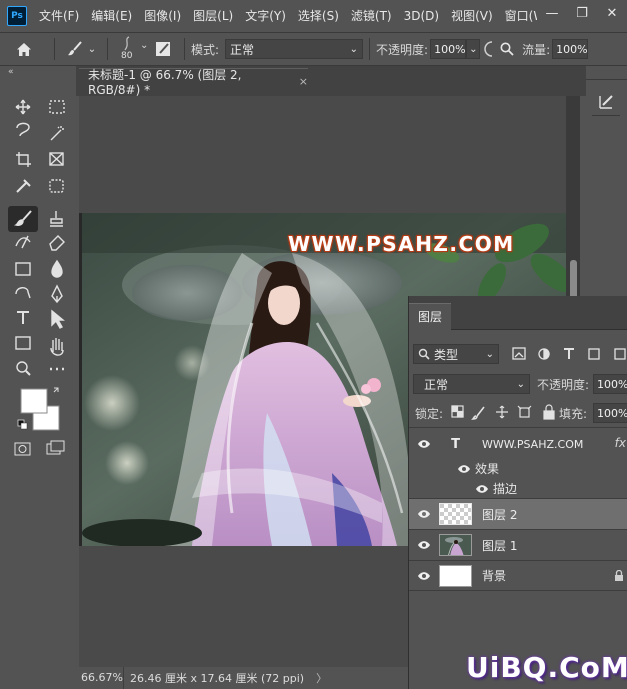 This screenshot has height=689, width=627. What do you see at coordinates (500, 514) in the screenshot?
I see `layer-name: 图层 2` at bounding box center [500, 514].